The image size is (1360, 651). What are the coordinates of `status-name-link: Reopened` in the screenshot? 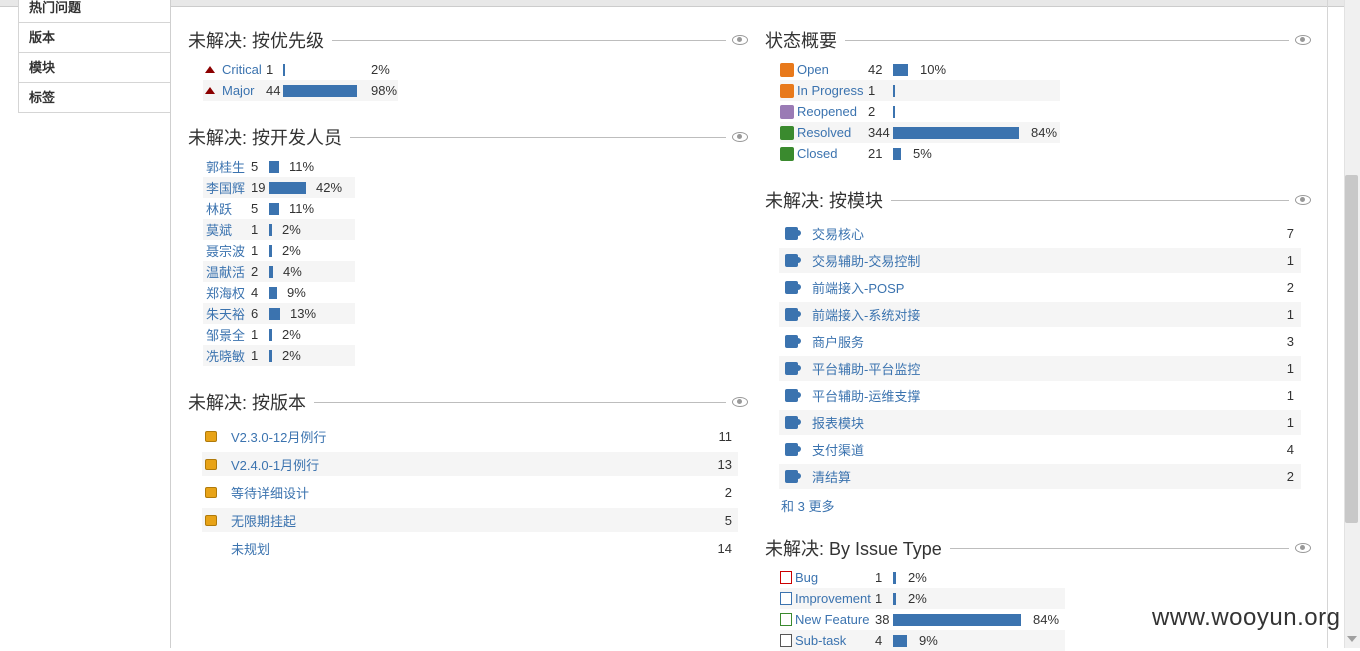 It's located at (832, 111).